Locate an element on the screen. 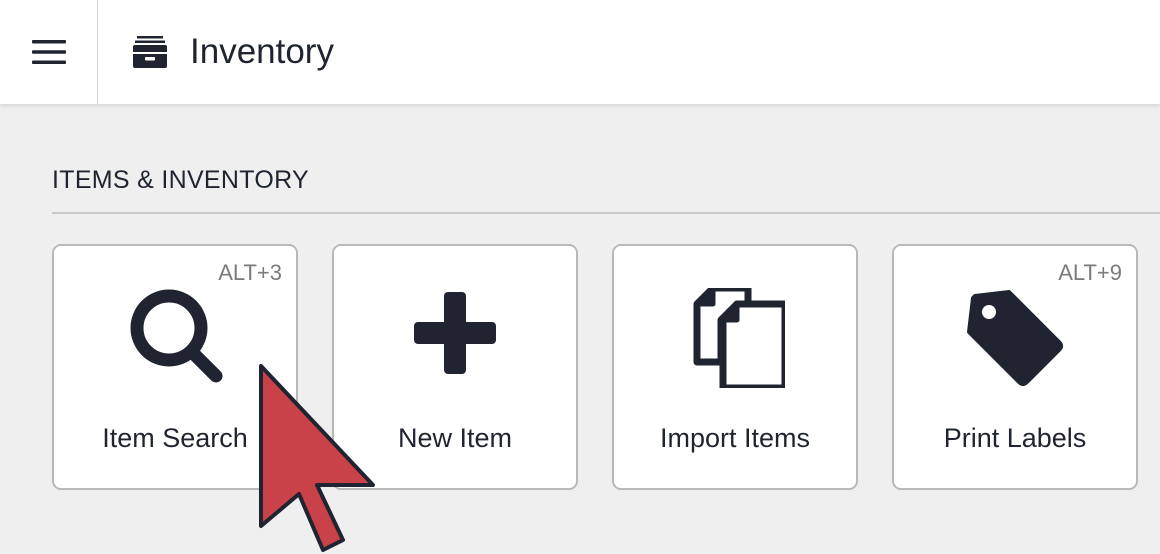  card-label: Print Labels is located at coordinates (1015, 438).